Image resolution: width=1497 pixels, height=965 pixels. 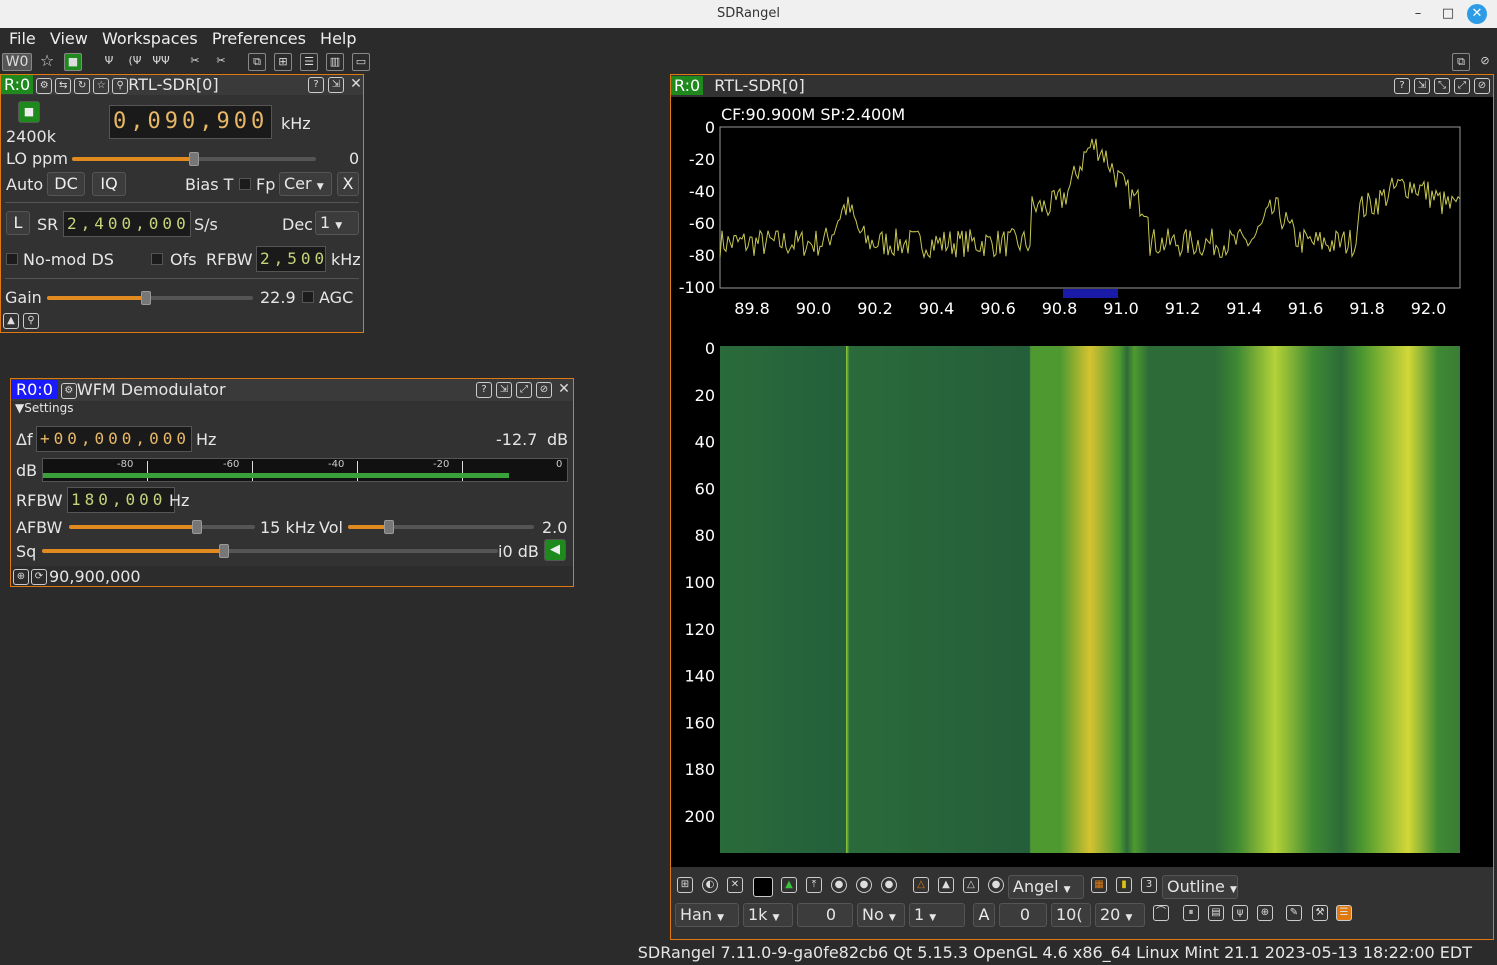 What do you see at coordinates (335, 62) in the screenshot?
I see `stack-vertical-icon: ▥` at bounding box center [335, 62].